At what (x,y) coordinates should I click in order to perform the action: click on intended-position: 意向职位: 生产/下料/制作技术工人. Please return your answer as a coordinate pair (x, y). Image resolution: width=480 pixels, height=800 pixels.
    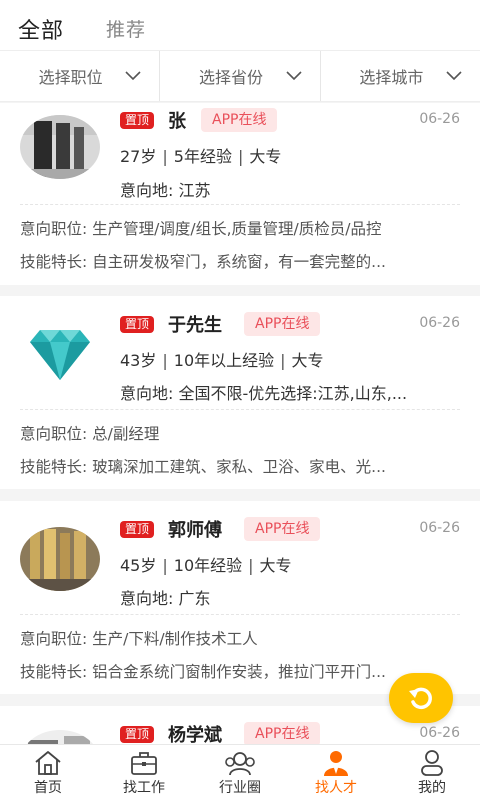
    Looking at the image, I should click on (139, 639).